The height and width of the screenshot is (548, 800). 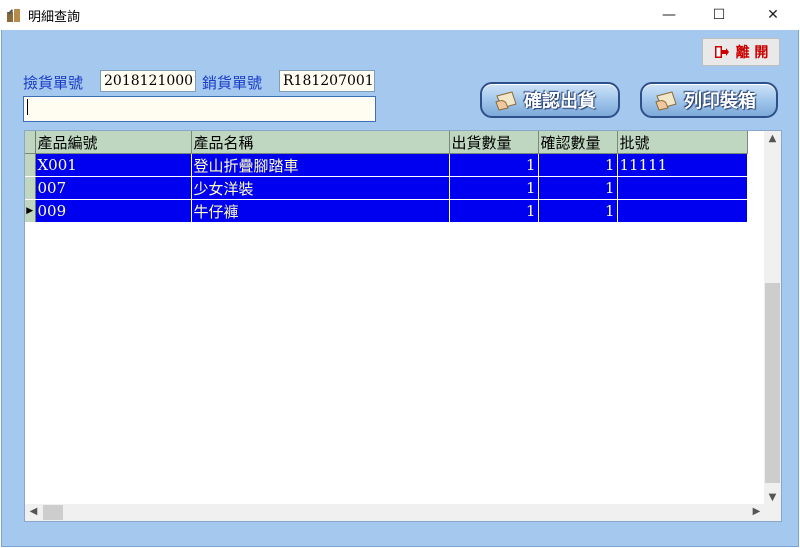 I want to click on scroll-up-icon: ▲, so click(x=772, y=138).